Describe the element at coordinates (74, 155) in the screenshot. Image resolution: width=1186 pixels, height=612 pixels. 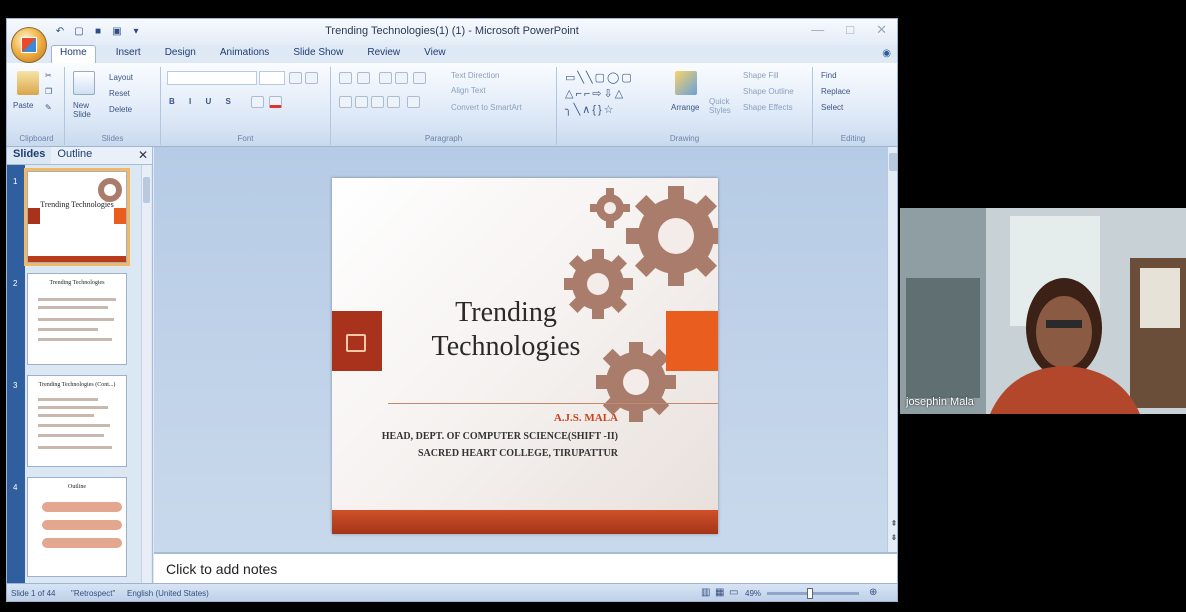
I see `tab-outline: Outline` at that location.